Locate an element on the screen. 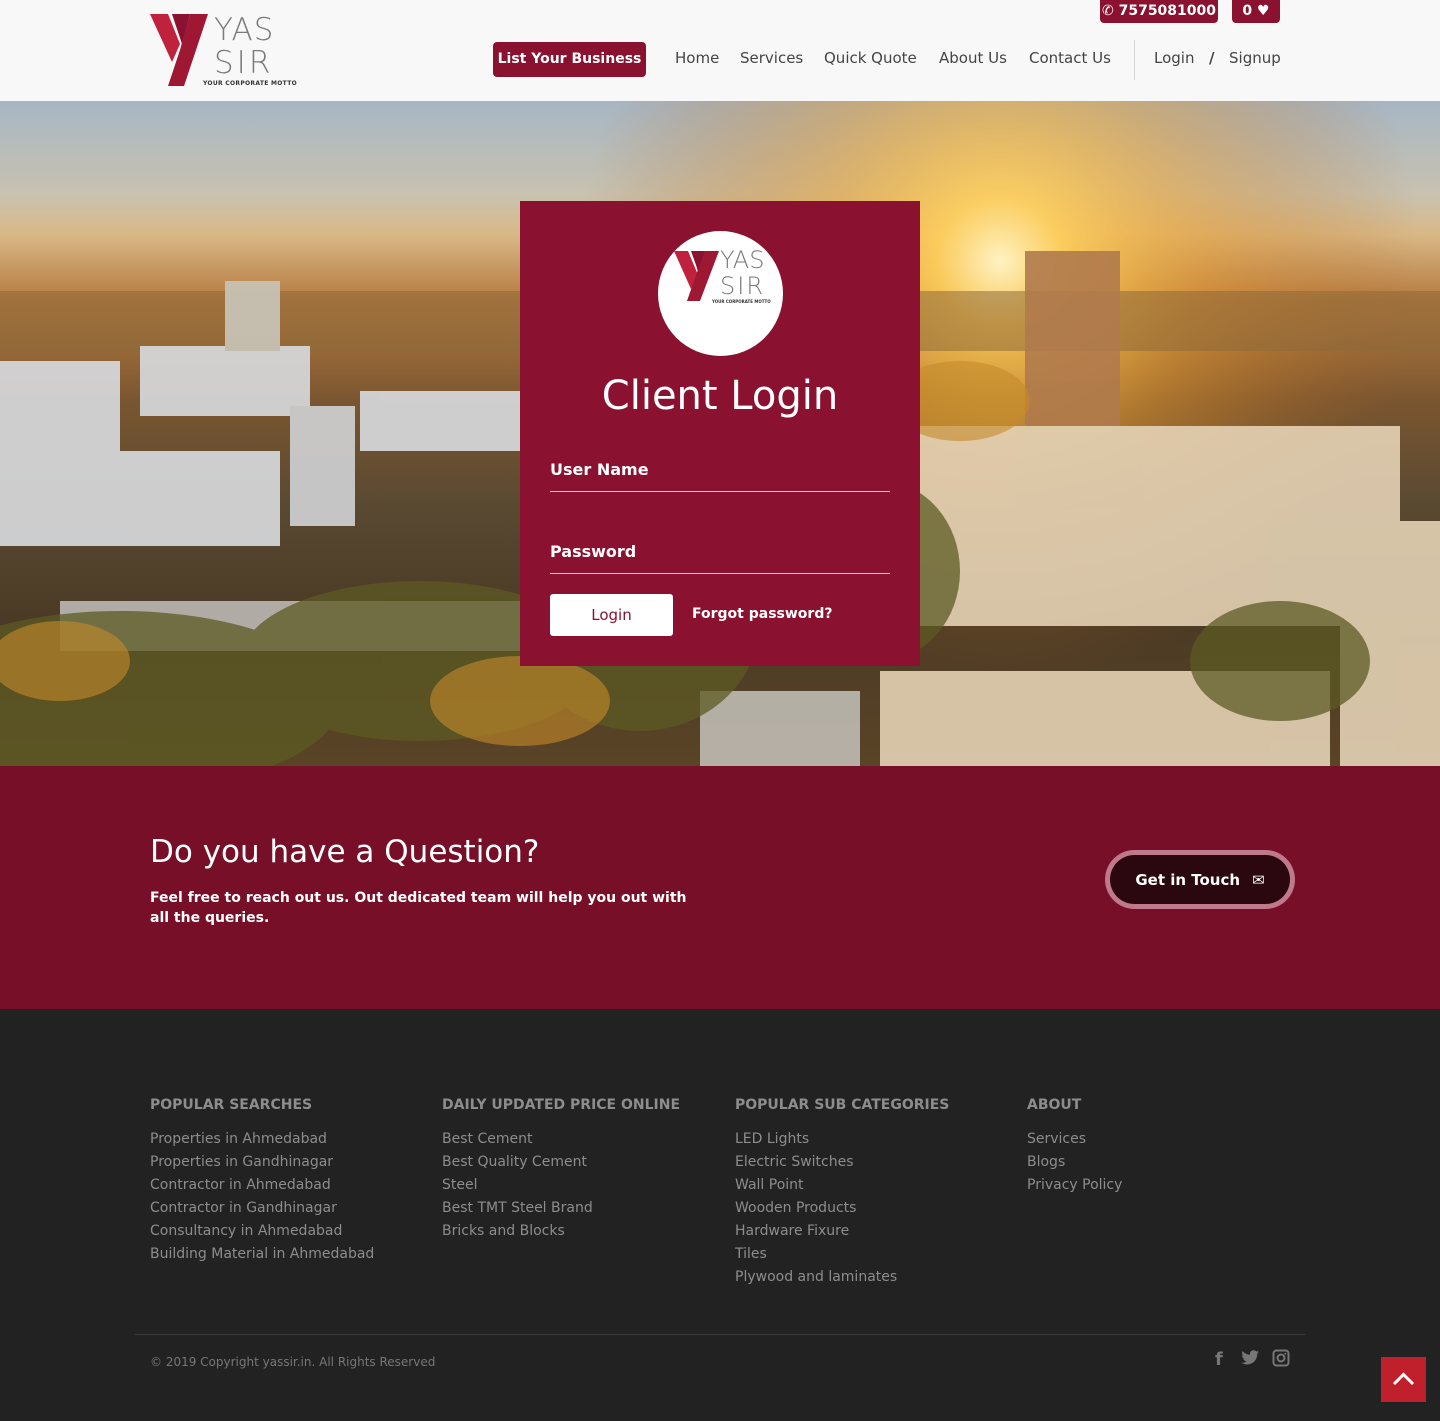 The height and width of the screenshot is (1421, 1440). nav-services: Services is located at coordinates (771, 58).